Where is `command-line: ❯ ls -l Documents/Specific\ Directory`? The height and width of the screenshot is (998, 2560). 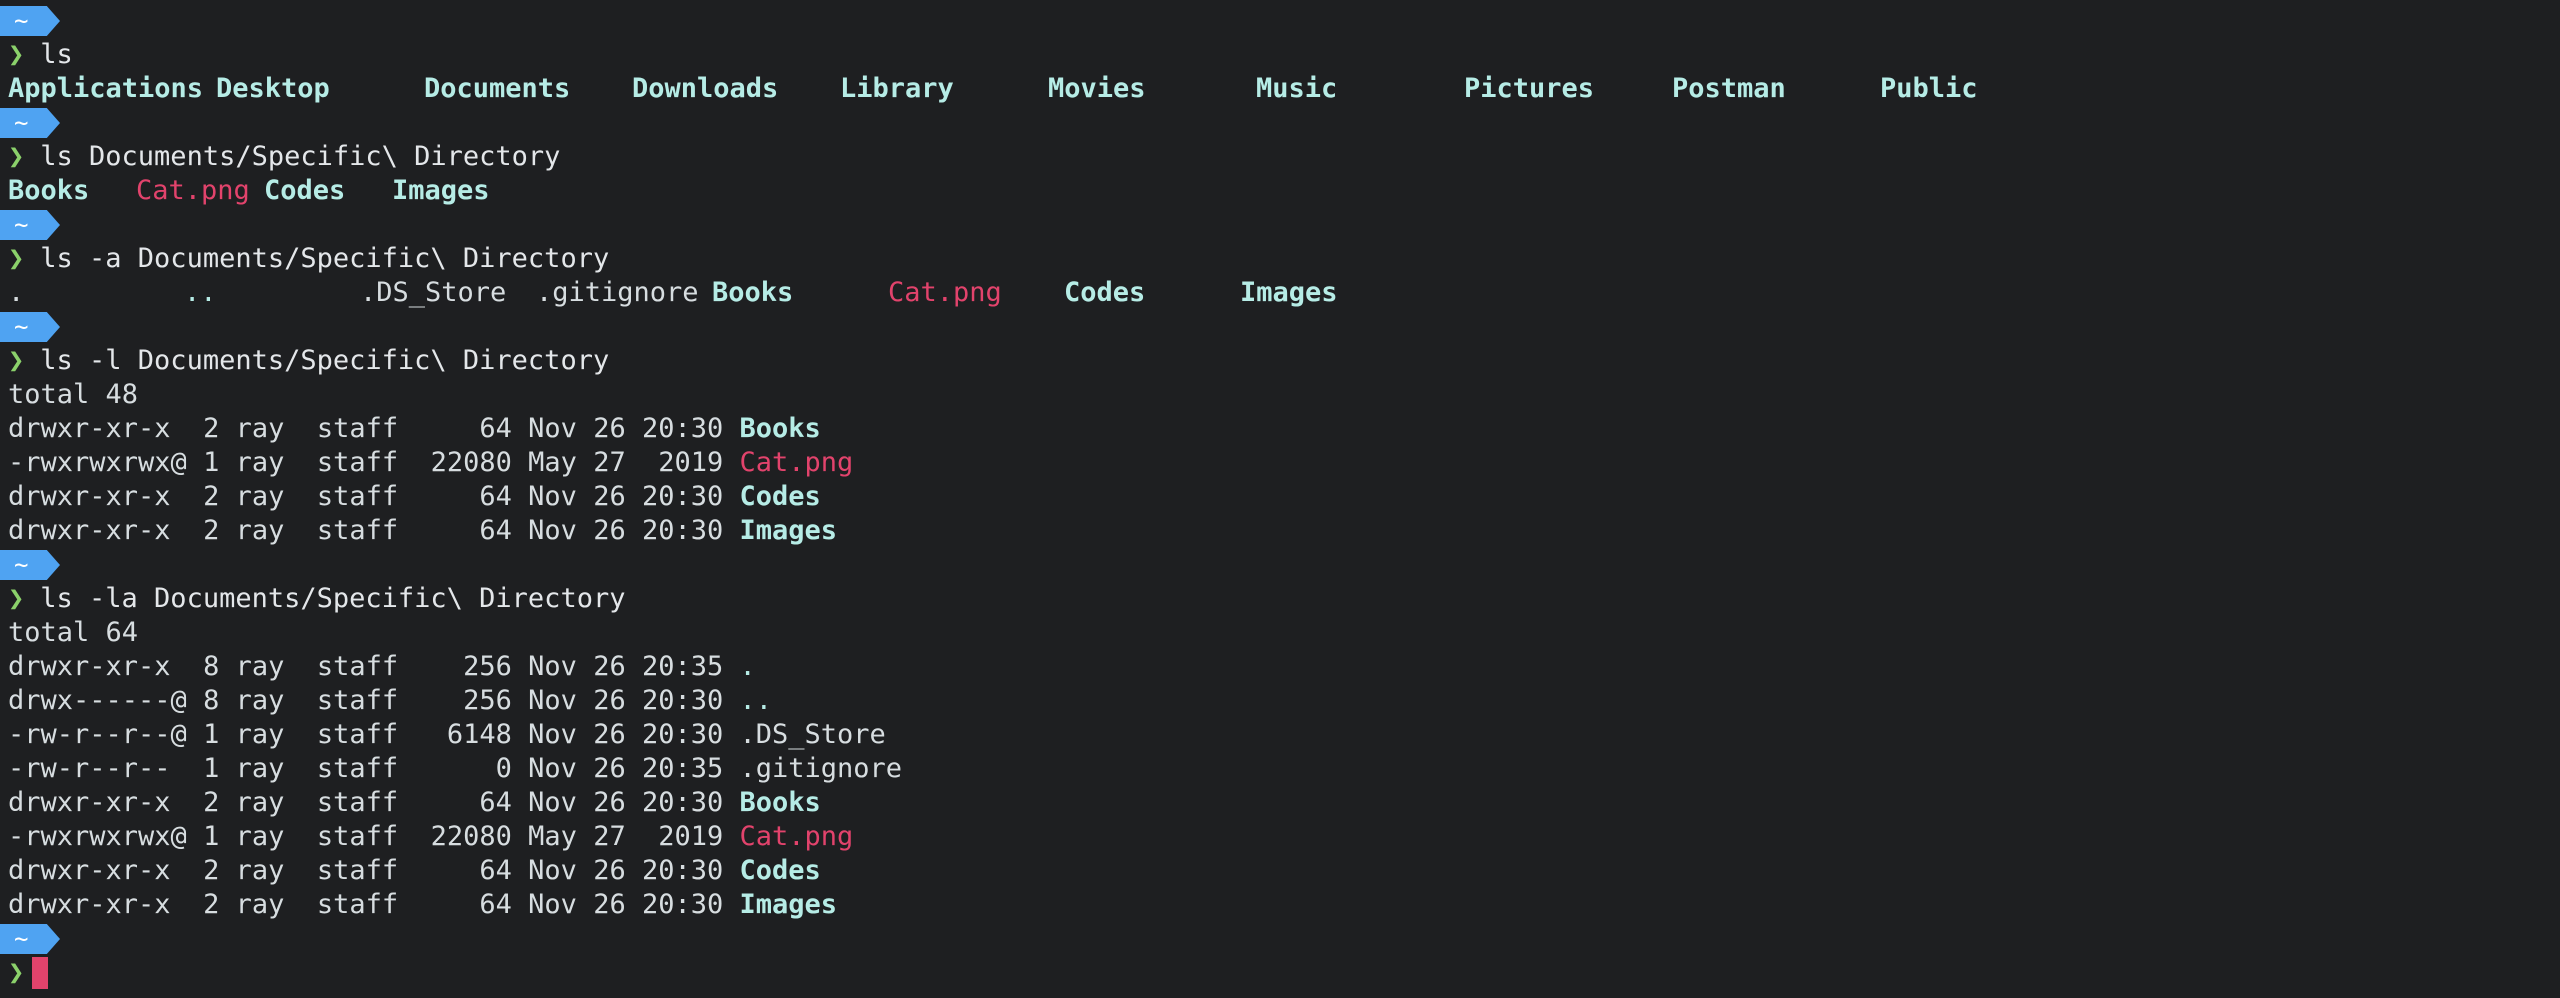 command-line: ❯ ls -l Documents/Specific\ Directory is located at coordinates (1284, 361).